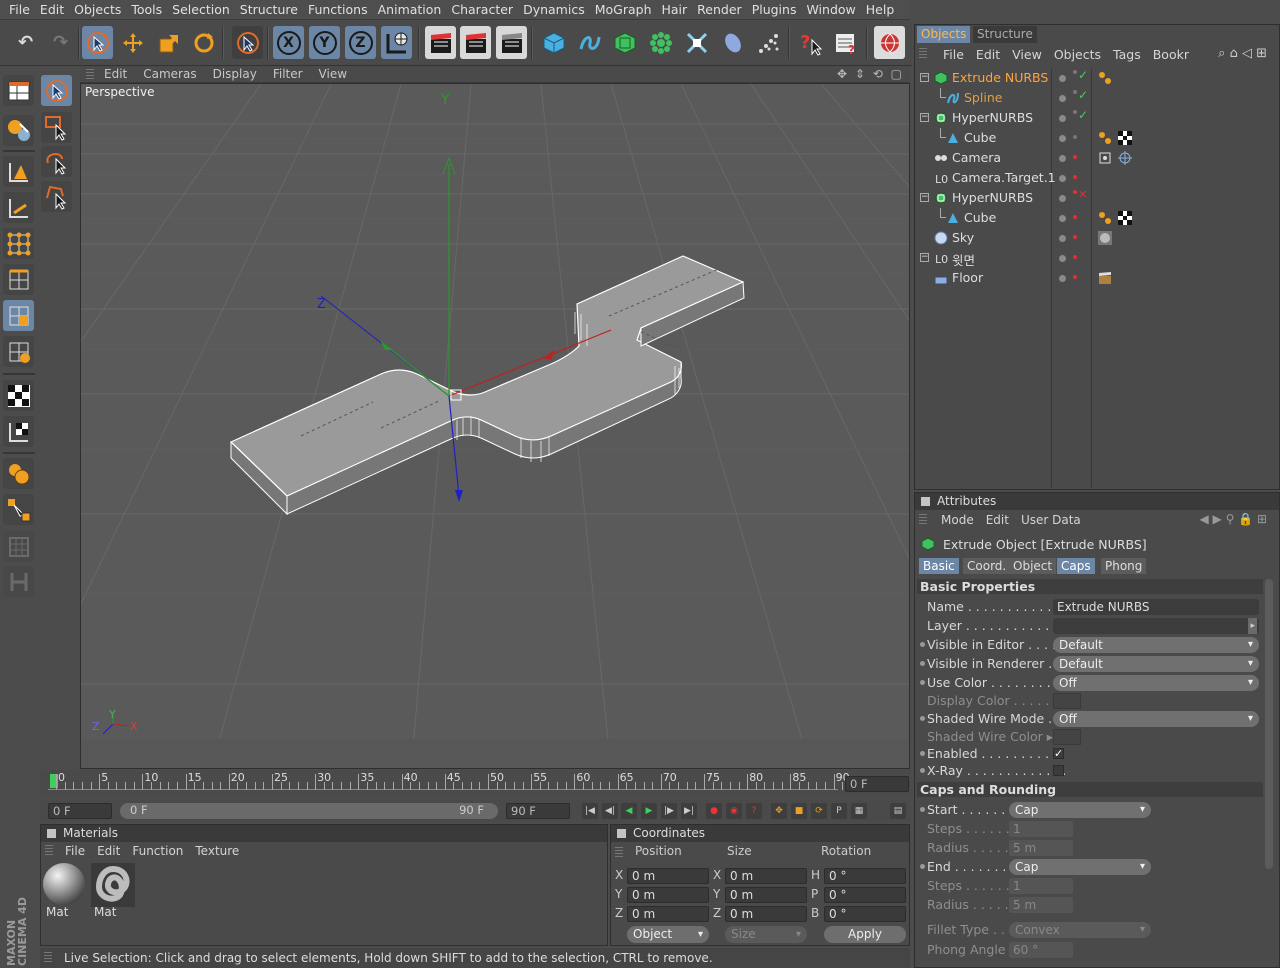 This screenshot has height=968, width=1280. I want to click on objects-menu-file: File, so click(953, 54).